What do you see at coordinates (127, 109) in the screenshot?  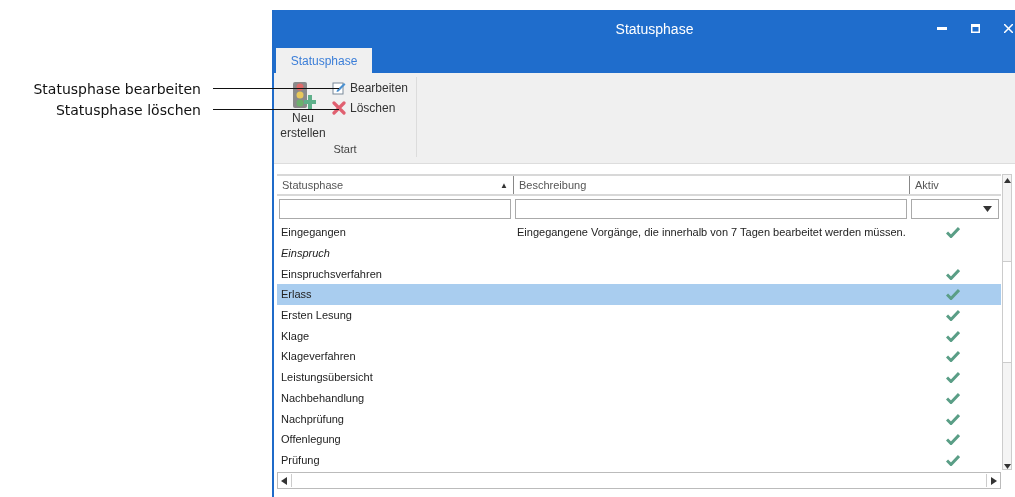 I see `callout-label: Statusphase löschen` at bounding box center [127, 109].